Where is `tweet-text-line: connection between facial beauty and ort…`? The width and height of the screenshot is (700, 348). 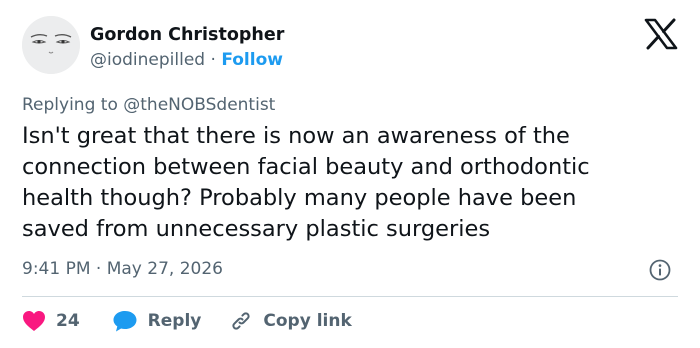
tweet-text-line: connection between facial beauty and ort… is located at coordinates (306, 167).